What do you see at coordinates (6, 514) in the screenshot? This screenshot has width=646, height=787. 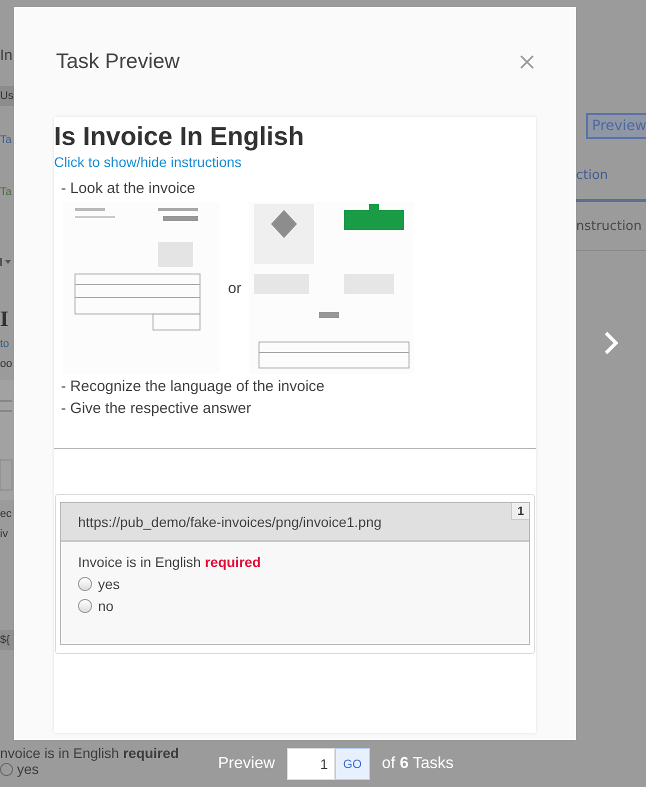 I see `text-fragment: ec` at bounding box center [6, 514].